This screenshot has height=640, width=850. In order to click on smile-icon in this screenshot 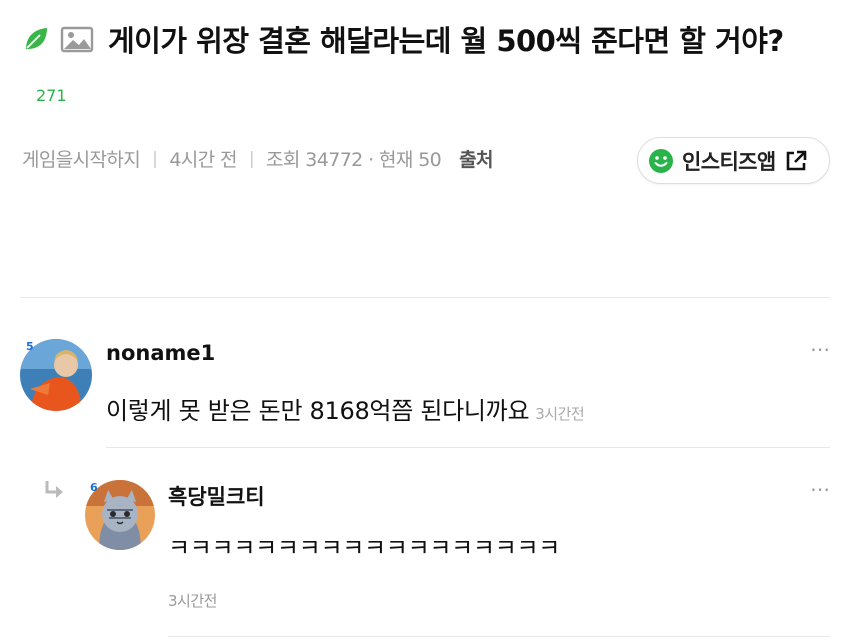, I will do `click(661, 161)`.